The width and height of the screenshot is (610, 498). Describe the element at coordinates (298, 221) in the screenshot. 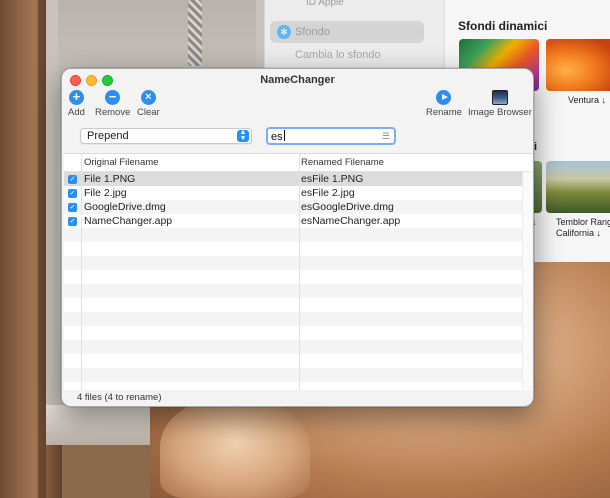

I see `table-row: ✓ NameChanger.app esNameChanger.app` at that location.